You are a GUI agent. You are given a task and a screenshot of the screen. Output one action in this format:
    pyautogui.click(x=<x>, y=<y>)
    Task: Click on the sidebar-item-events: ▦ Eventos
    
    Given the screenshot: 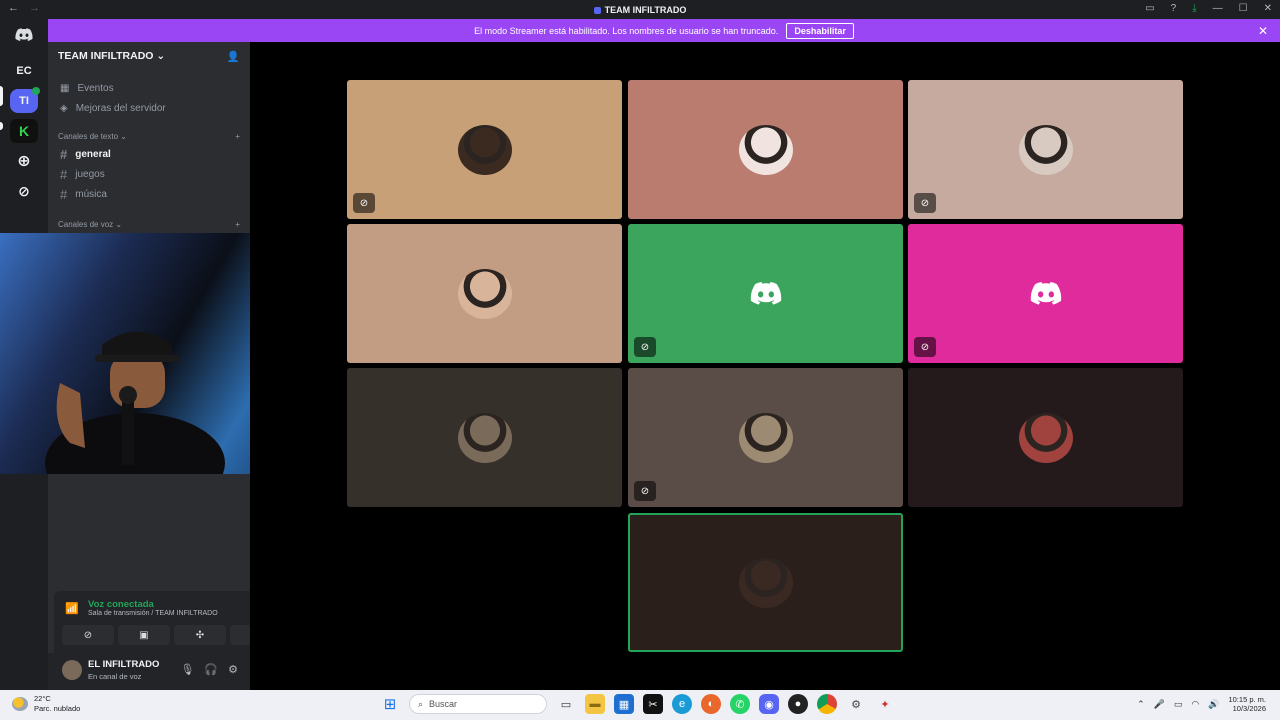 What is the action you would take?
    pyautogui.click(x=149, y=88)
    